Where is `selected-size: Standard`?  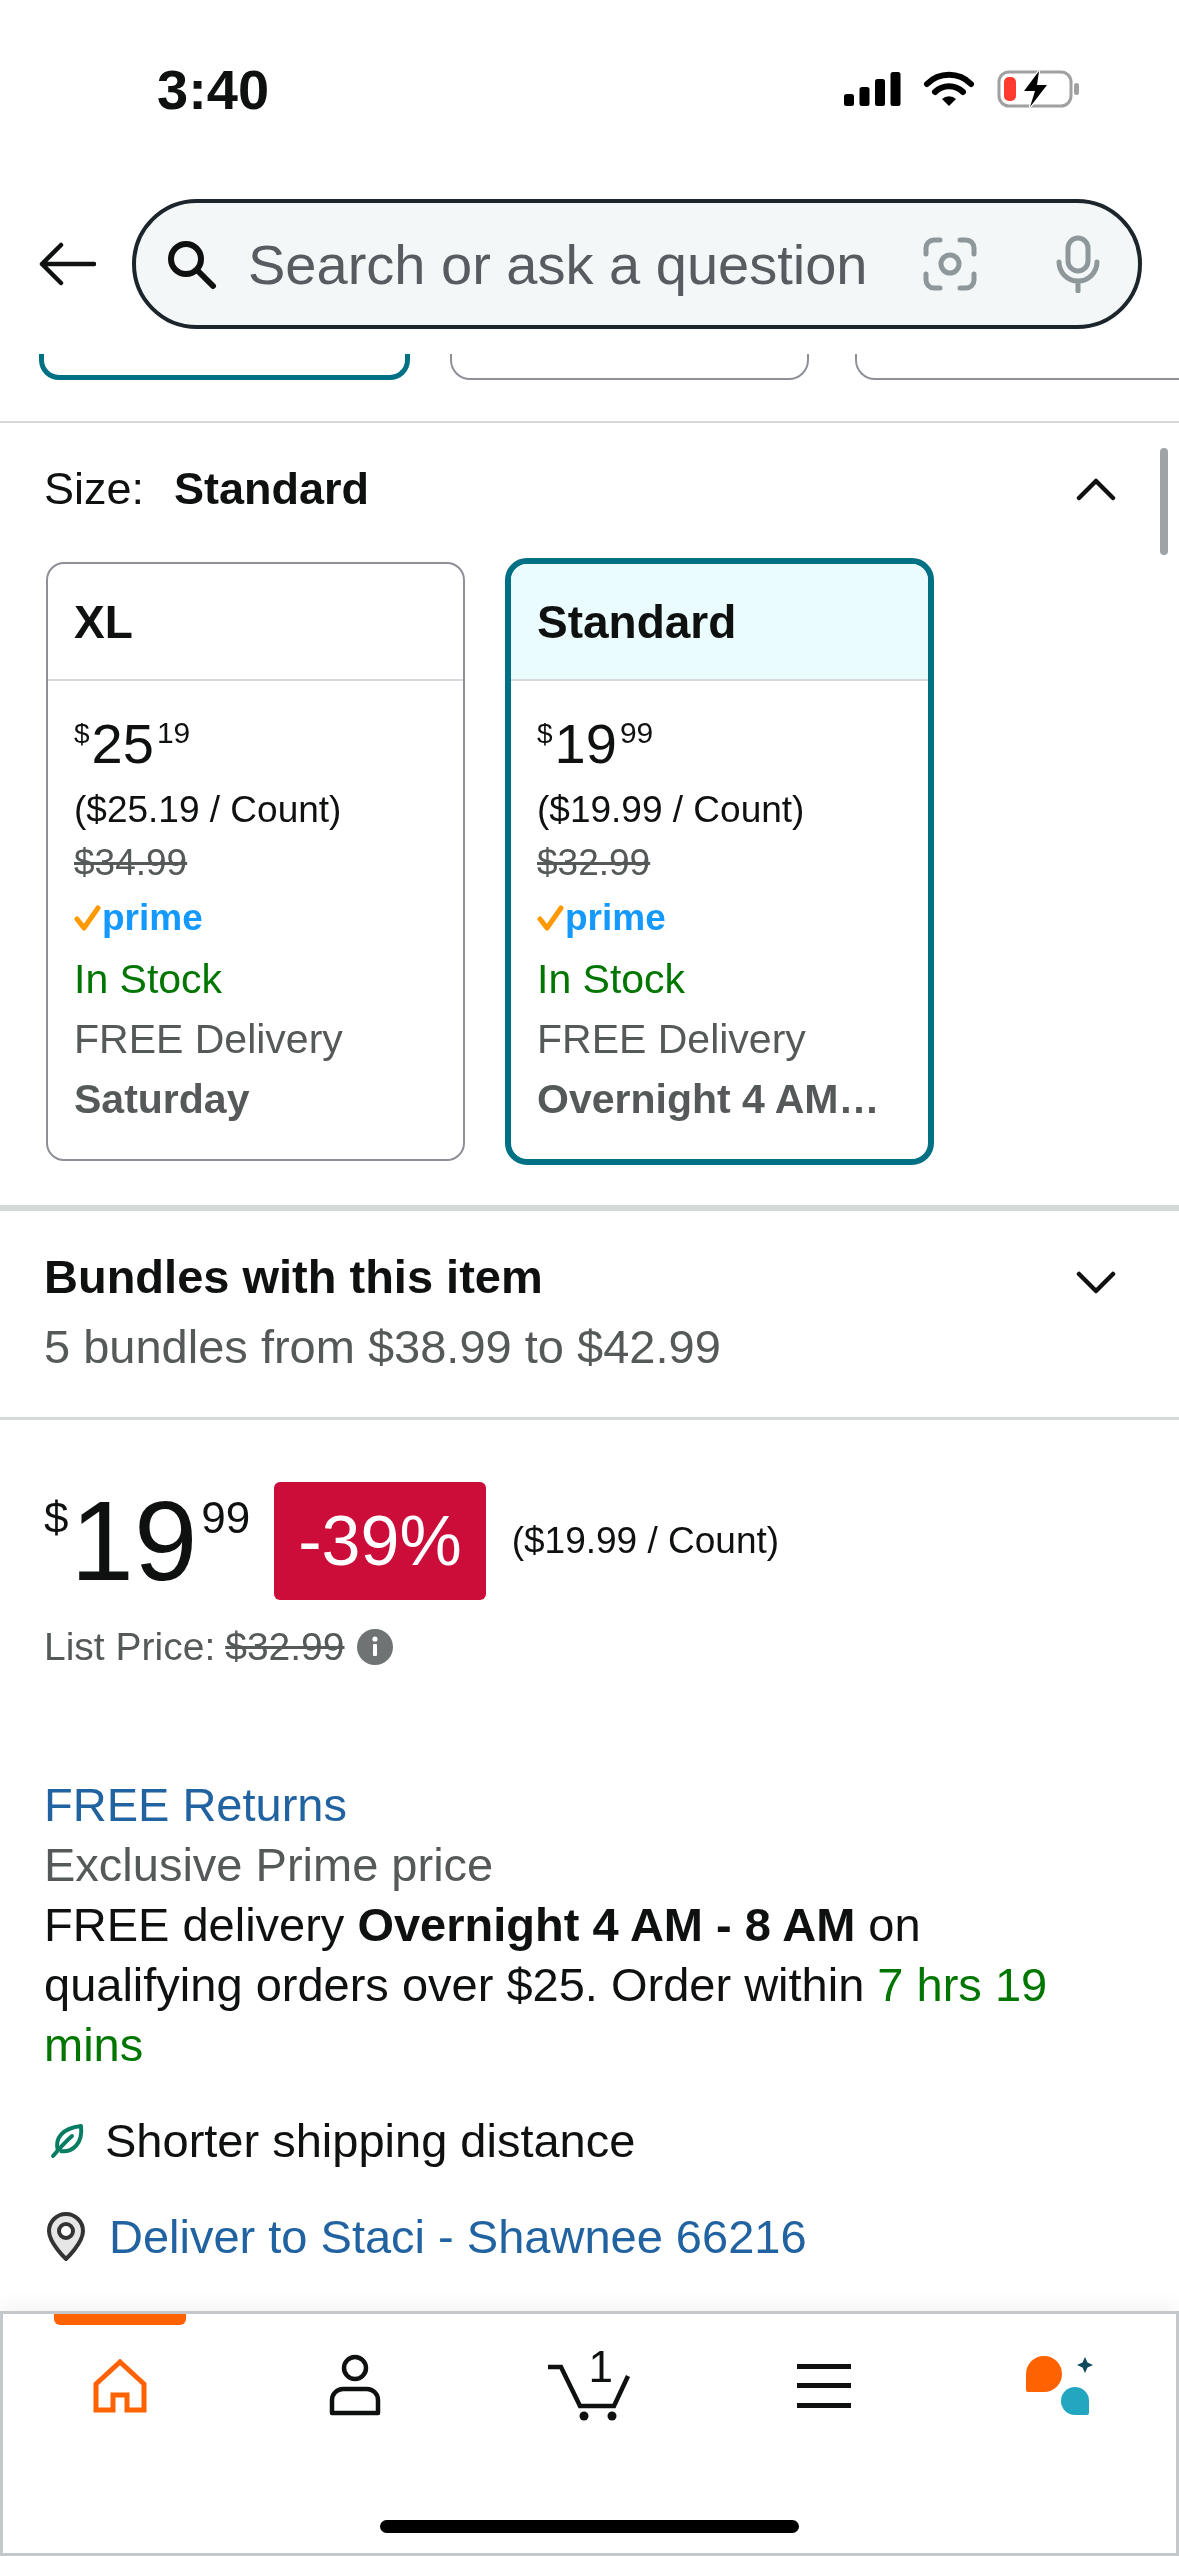
selected-size: Standard is located at coordinates (272, 489).